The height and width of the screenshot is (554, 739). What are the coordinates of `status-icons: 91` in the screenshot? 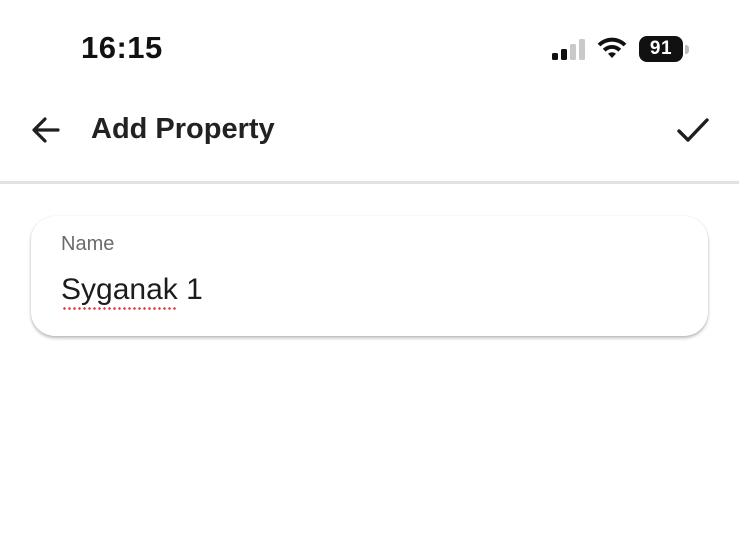 It's located at (620, 49).